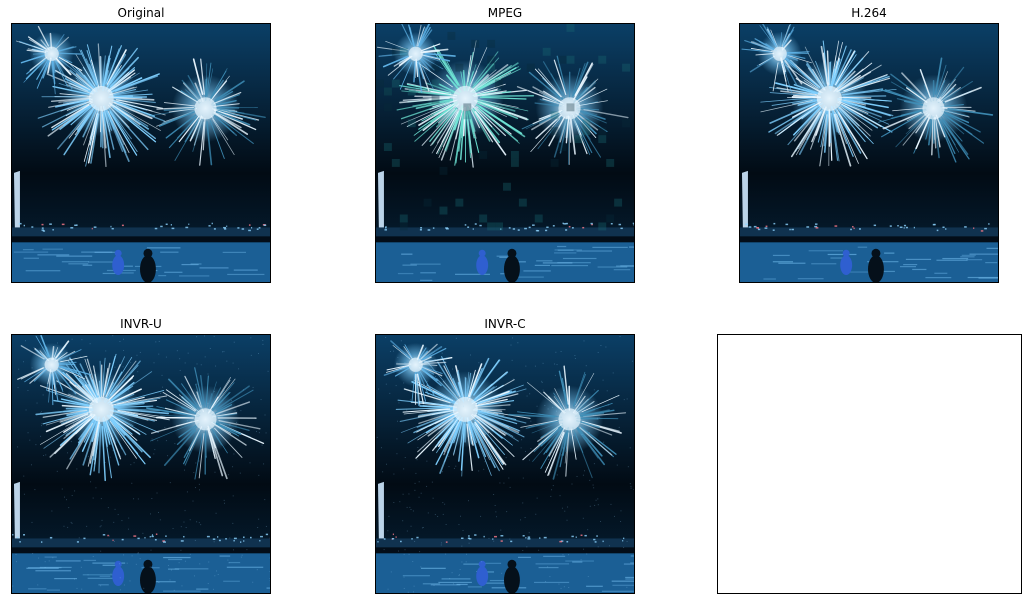 The height and width of the screenshot is (604, 1028). Describe the element at coordinates (505, 13) in the screenshot. I see `panel-title-mpeg: MPEG` at that location.